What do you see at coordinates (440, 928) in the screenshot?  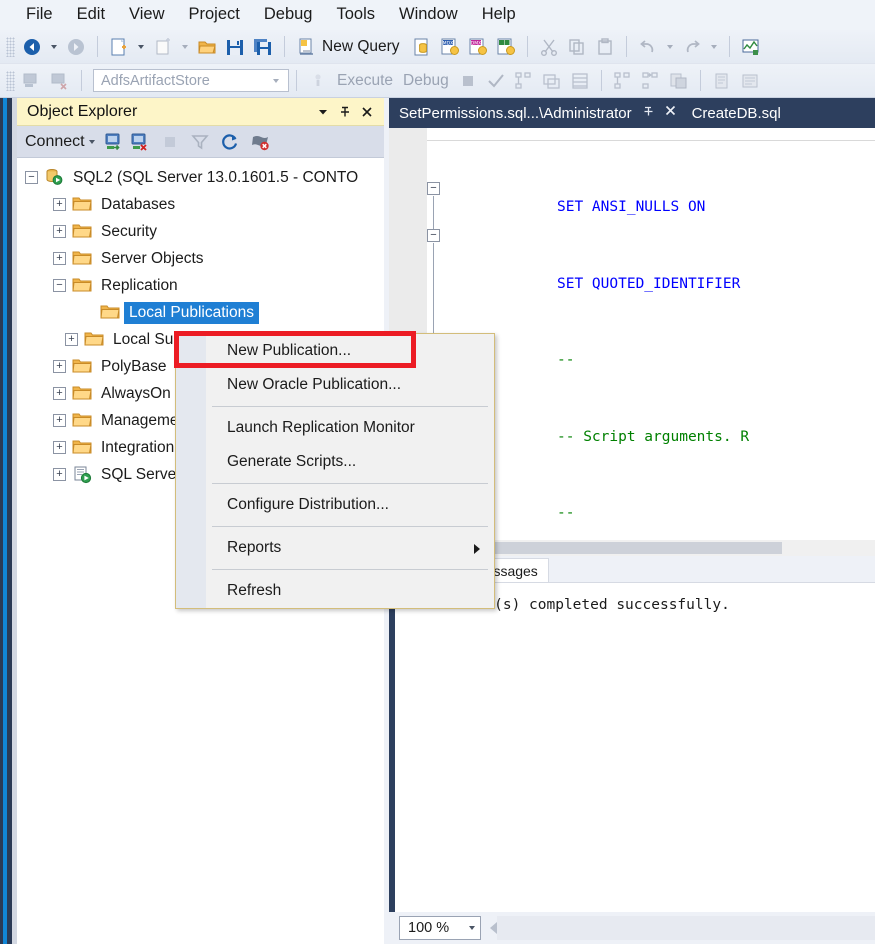 I see `zoom-level-combo: 100 %` at bounding box center [440, 928].